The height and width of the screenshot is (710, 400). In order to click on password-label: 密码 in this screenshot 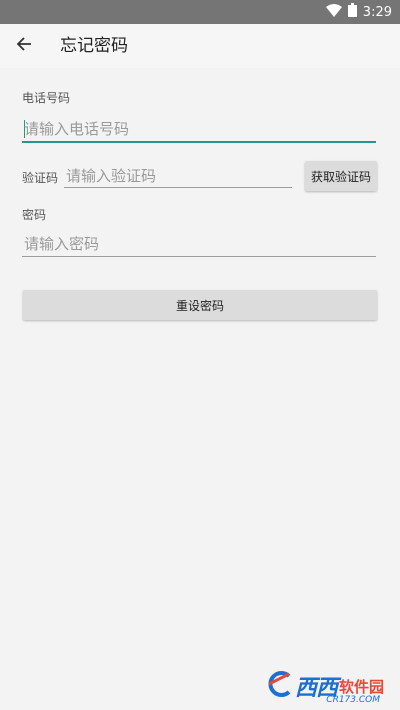, I will do `click(34, 215)`.